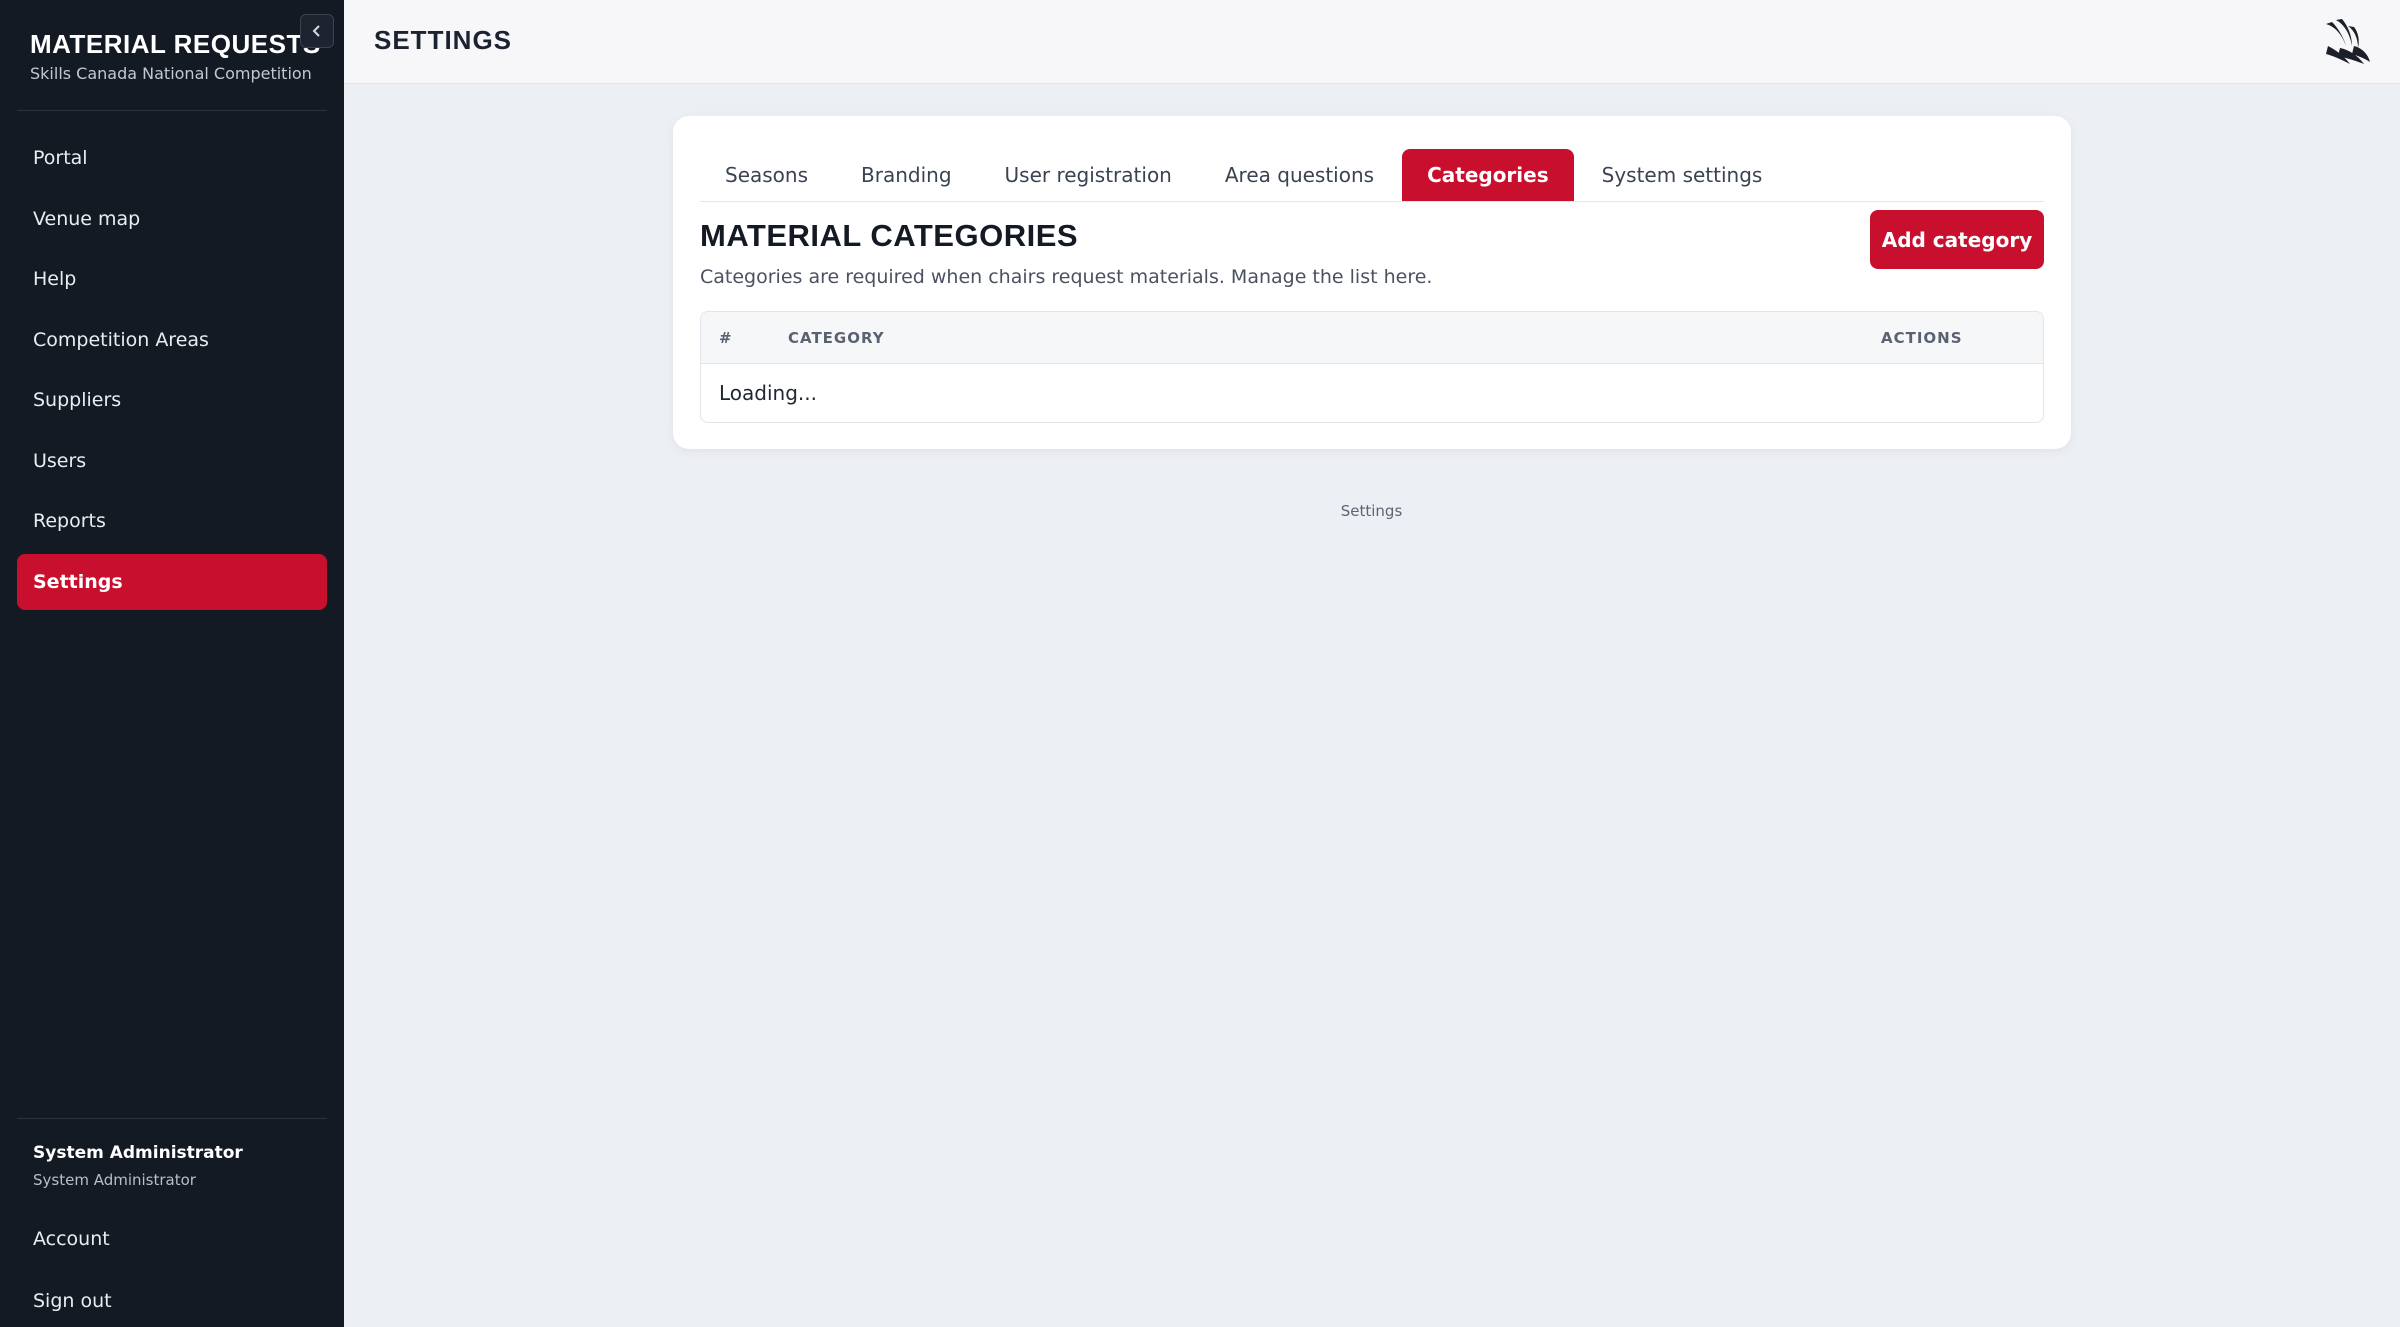 This screenshot has width=2400, height=1327. I want to click on sidebar-divider-bottom, so click(172, 1118).